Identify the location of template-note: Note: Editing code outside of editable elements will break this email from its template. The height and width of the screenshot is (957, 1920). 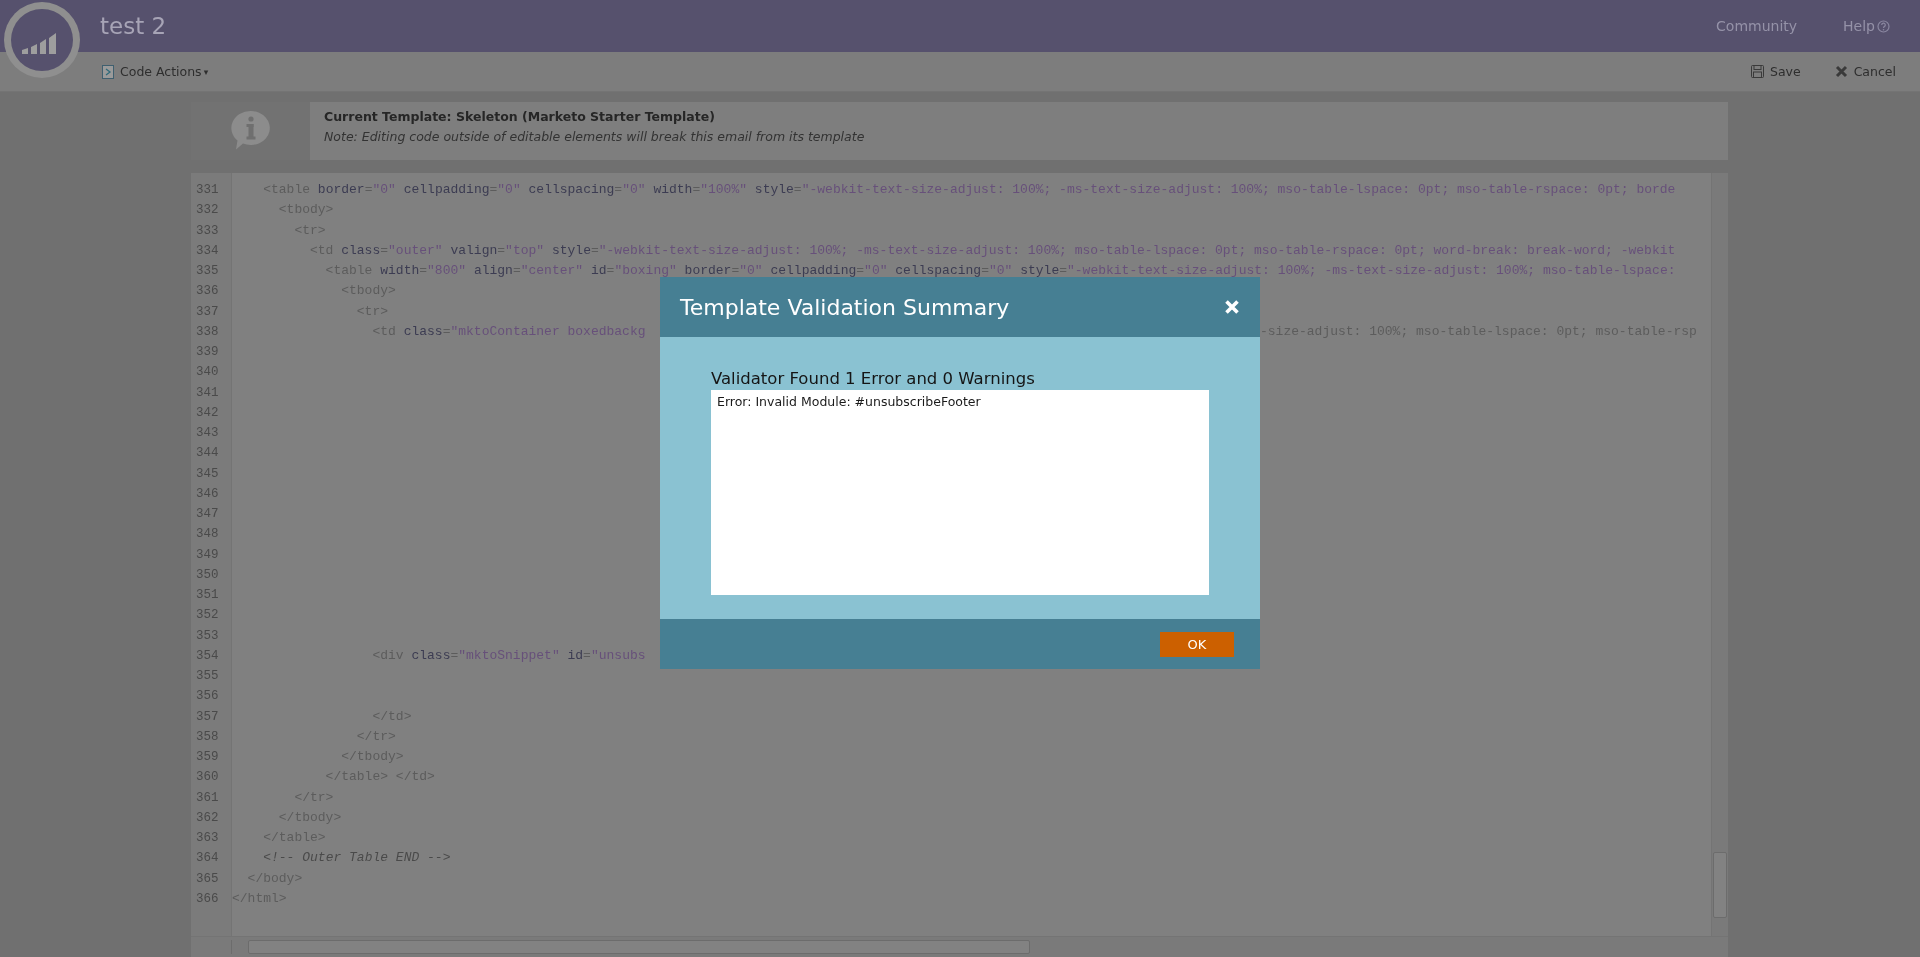
(594, 136).